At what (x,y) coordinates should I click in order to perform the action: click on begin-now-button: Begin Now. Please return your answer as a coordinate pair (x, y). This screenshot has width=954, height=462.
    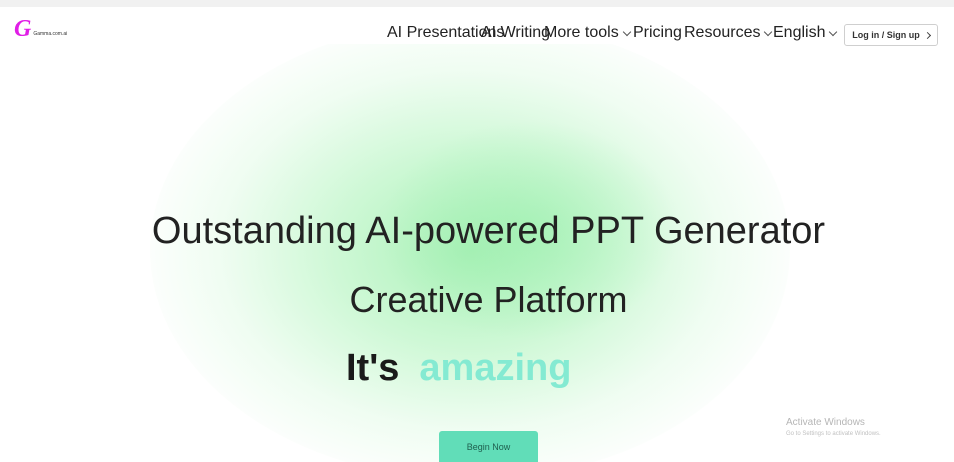
    Looking at the image, I should click on (488, 446).